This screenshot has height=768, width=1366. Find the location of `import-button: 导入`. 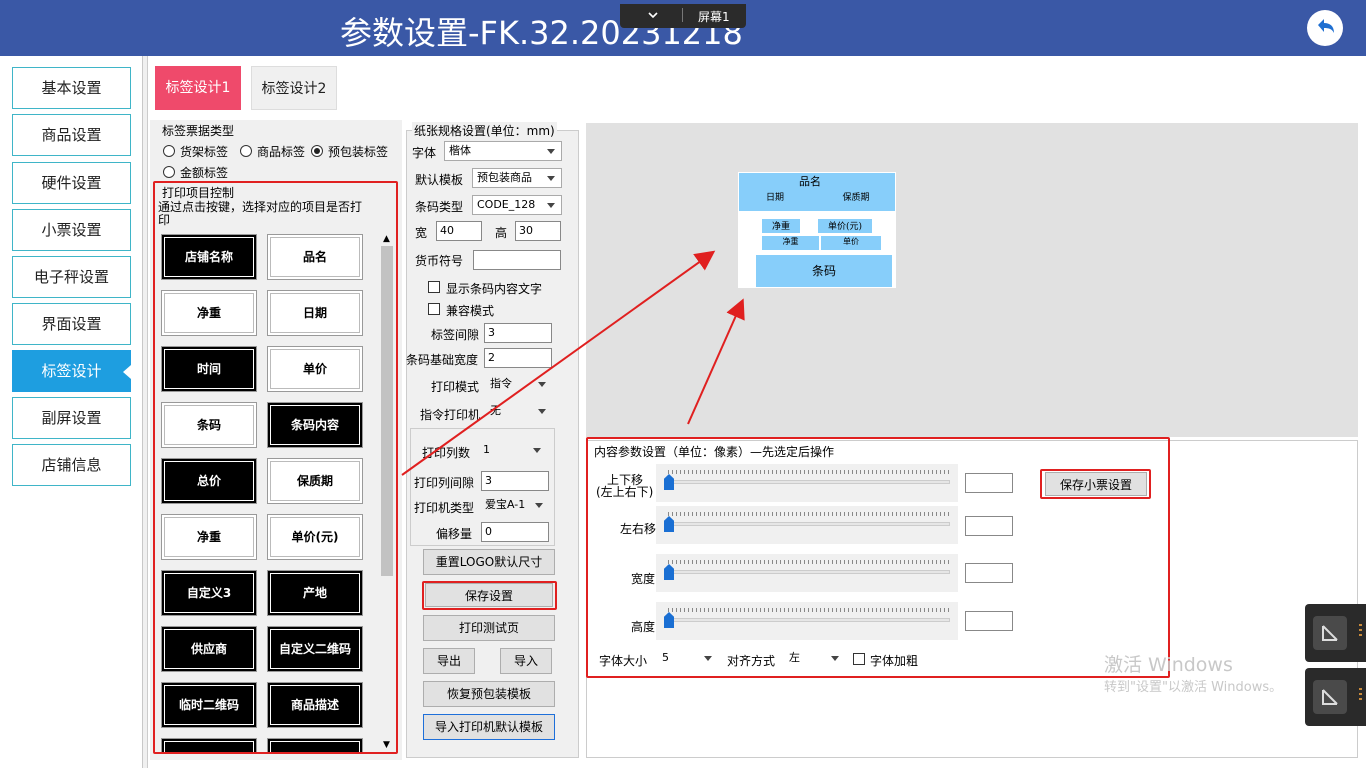

import-button: 导入 is located at coordinates (526, 661).